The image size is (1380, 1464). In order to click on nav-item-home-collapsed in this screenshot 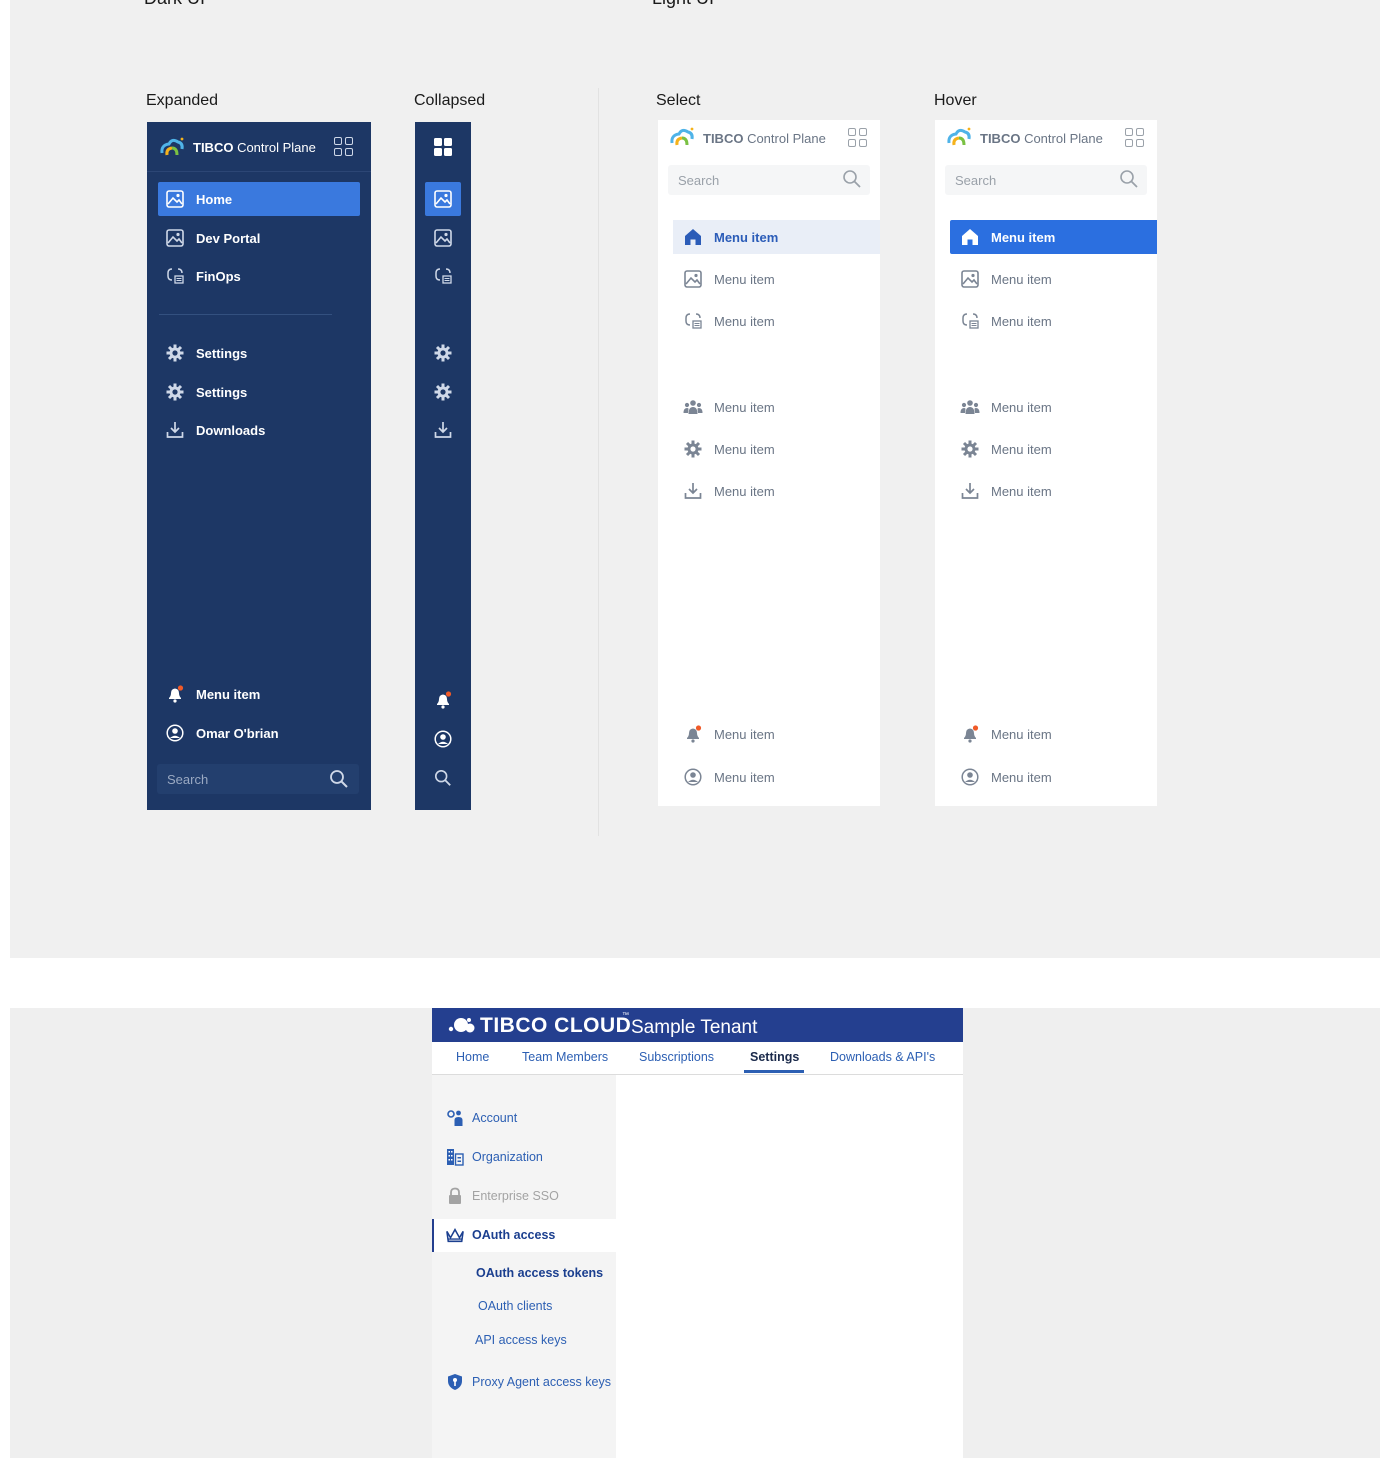, I will do `click(443, 199)`.